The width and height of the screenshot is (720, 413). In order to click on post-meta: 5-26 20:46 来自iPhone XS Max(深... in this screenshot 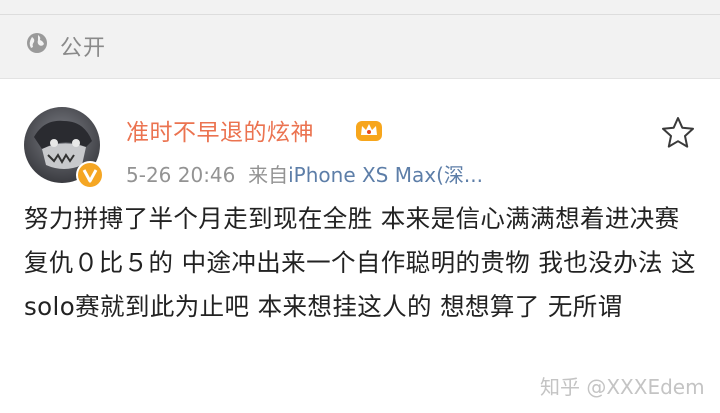, I will do `click(304, 173)`.